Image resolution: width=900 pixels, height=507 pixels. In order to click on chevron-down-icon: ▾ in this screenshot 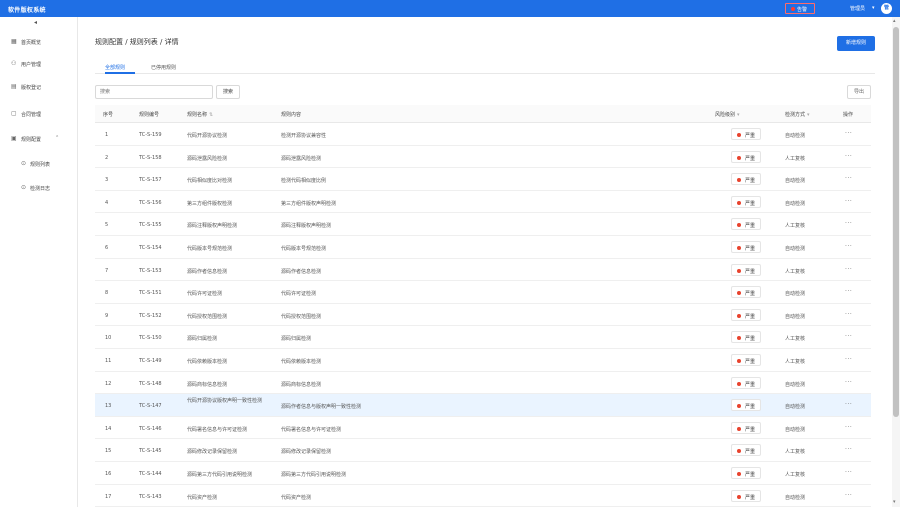, I will do `click(873, 8)`.